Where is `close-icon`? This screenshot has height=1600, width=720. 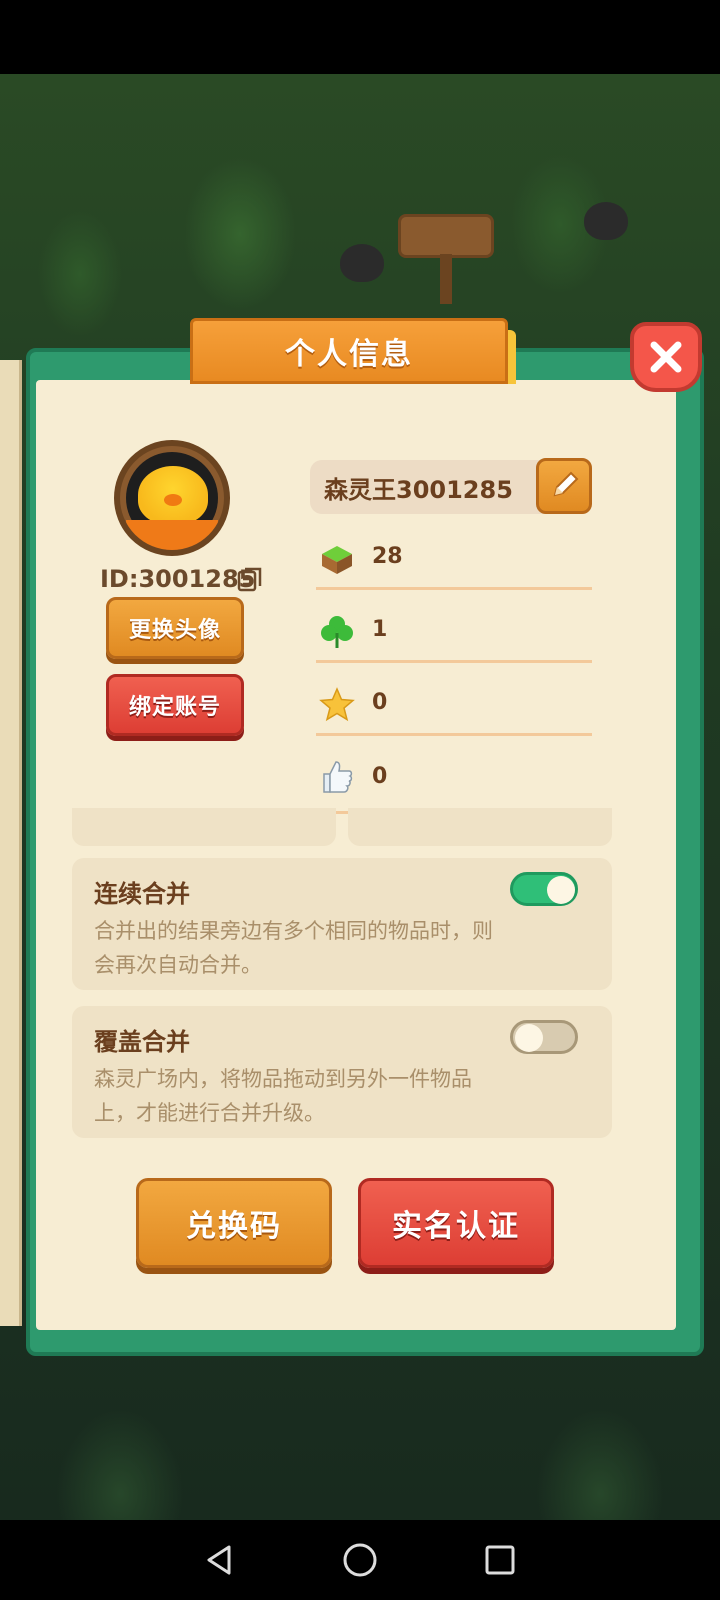 close-icon is located at coordinates (666, 357).